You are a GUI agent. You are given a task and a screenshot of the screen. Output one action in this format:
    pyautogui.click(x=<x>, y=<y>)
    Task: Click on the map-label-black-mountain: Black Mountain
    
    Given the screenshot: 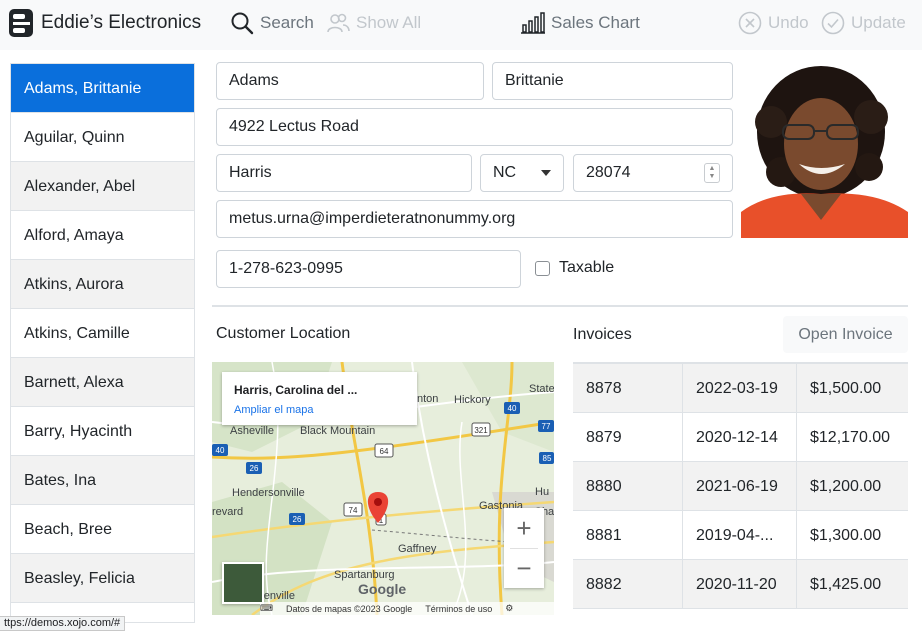 What is the action you would take?
    pyautogui.click(x=337, y=431)
    